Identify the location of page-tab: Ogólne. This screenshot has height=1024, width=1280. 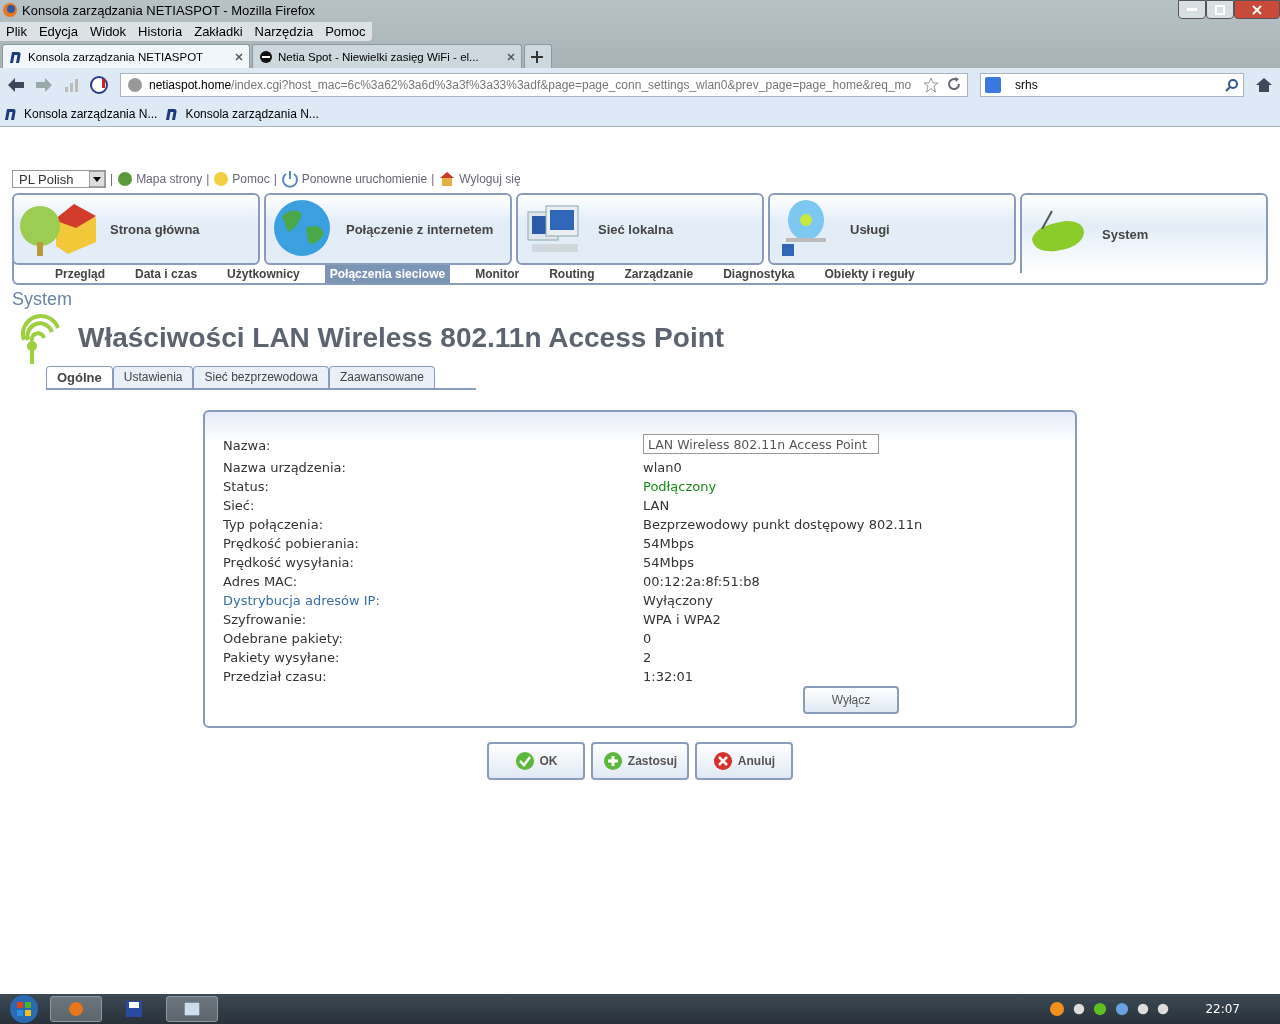
(79, 377).